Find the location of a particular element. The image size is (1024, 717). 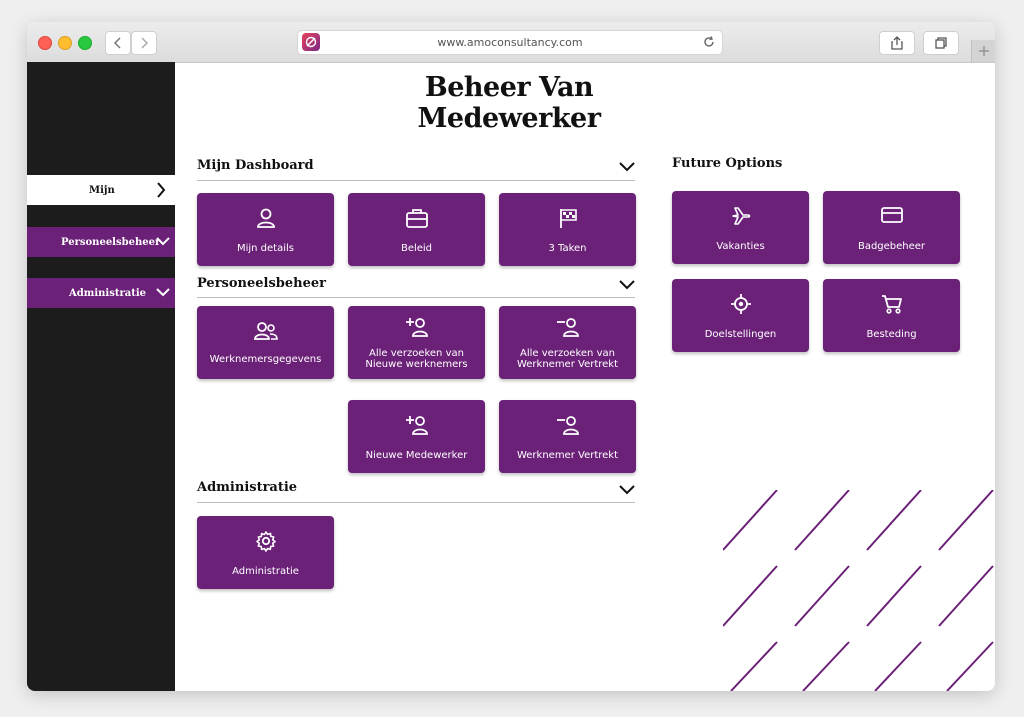

card-label-line2: Nieuwe werknemers is located at coordinates (416, 364).